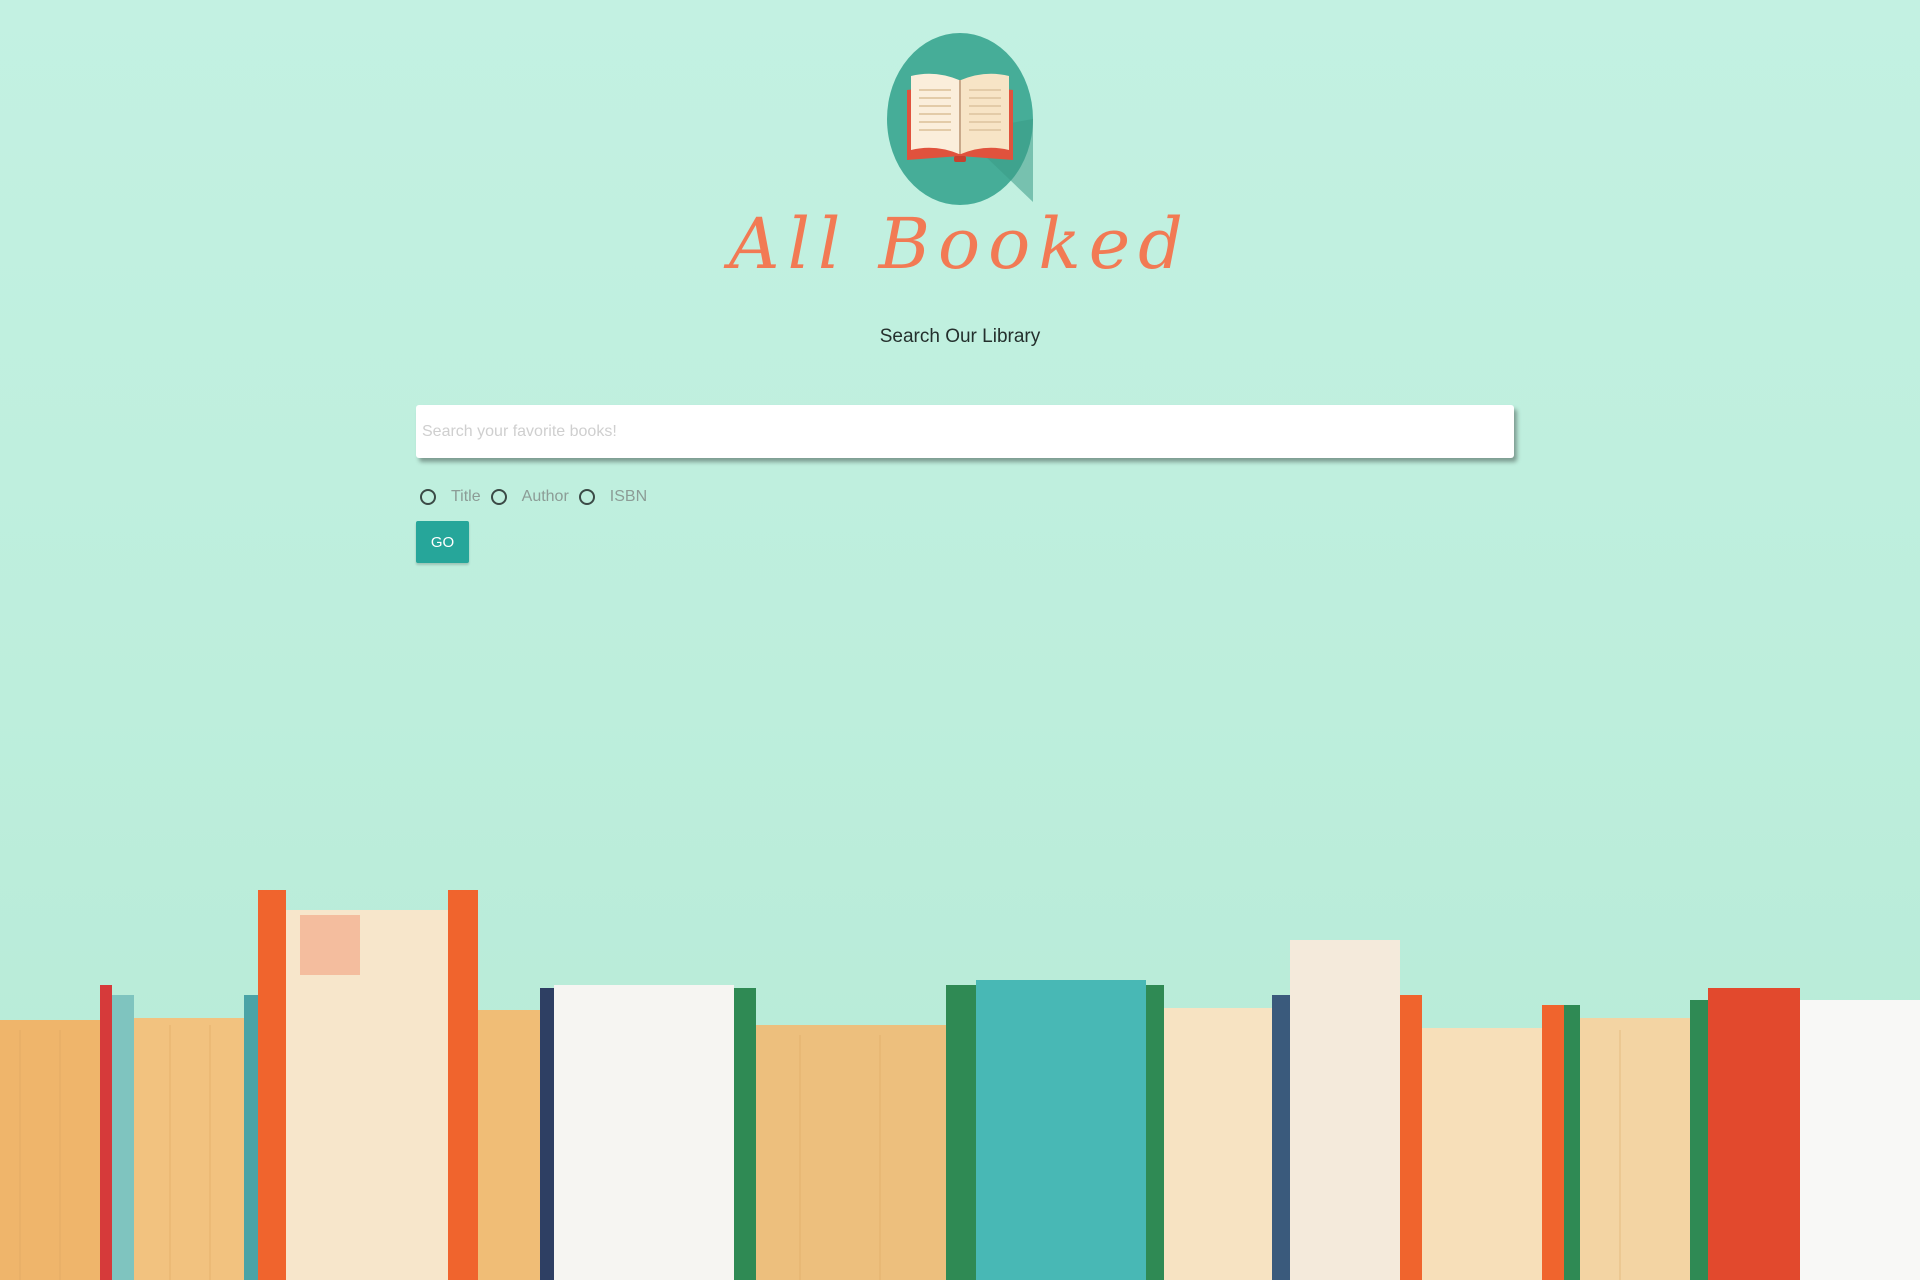 The width and height of the screenshot is (1920, 1280). I want to click on search-input, so click(965, 431).